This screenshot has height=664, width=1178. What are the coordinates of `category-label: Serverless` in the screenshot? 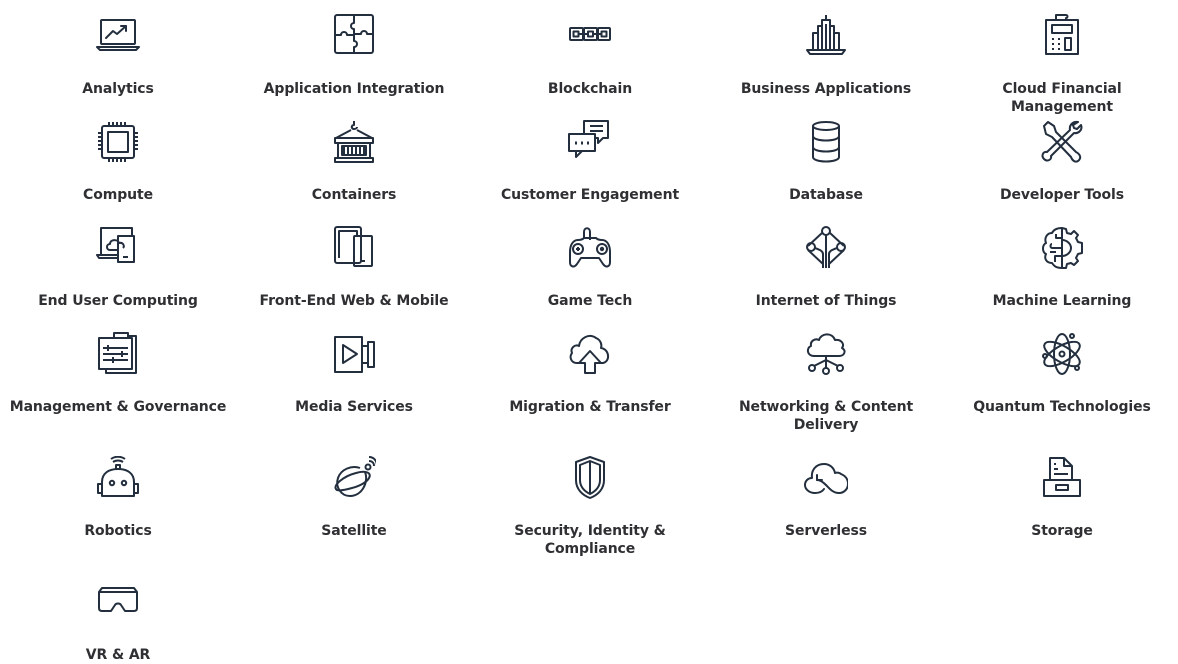 It's located at (826, 531).